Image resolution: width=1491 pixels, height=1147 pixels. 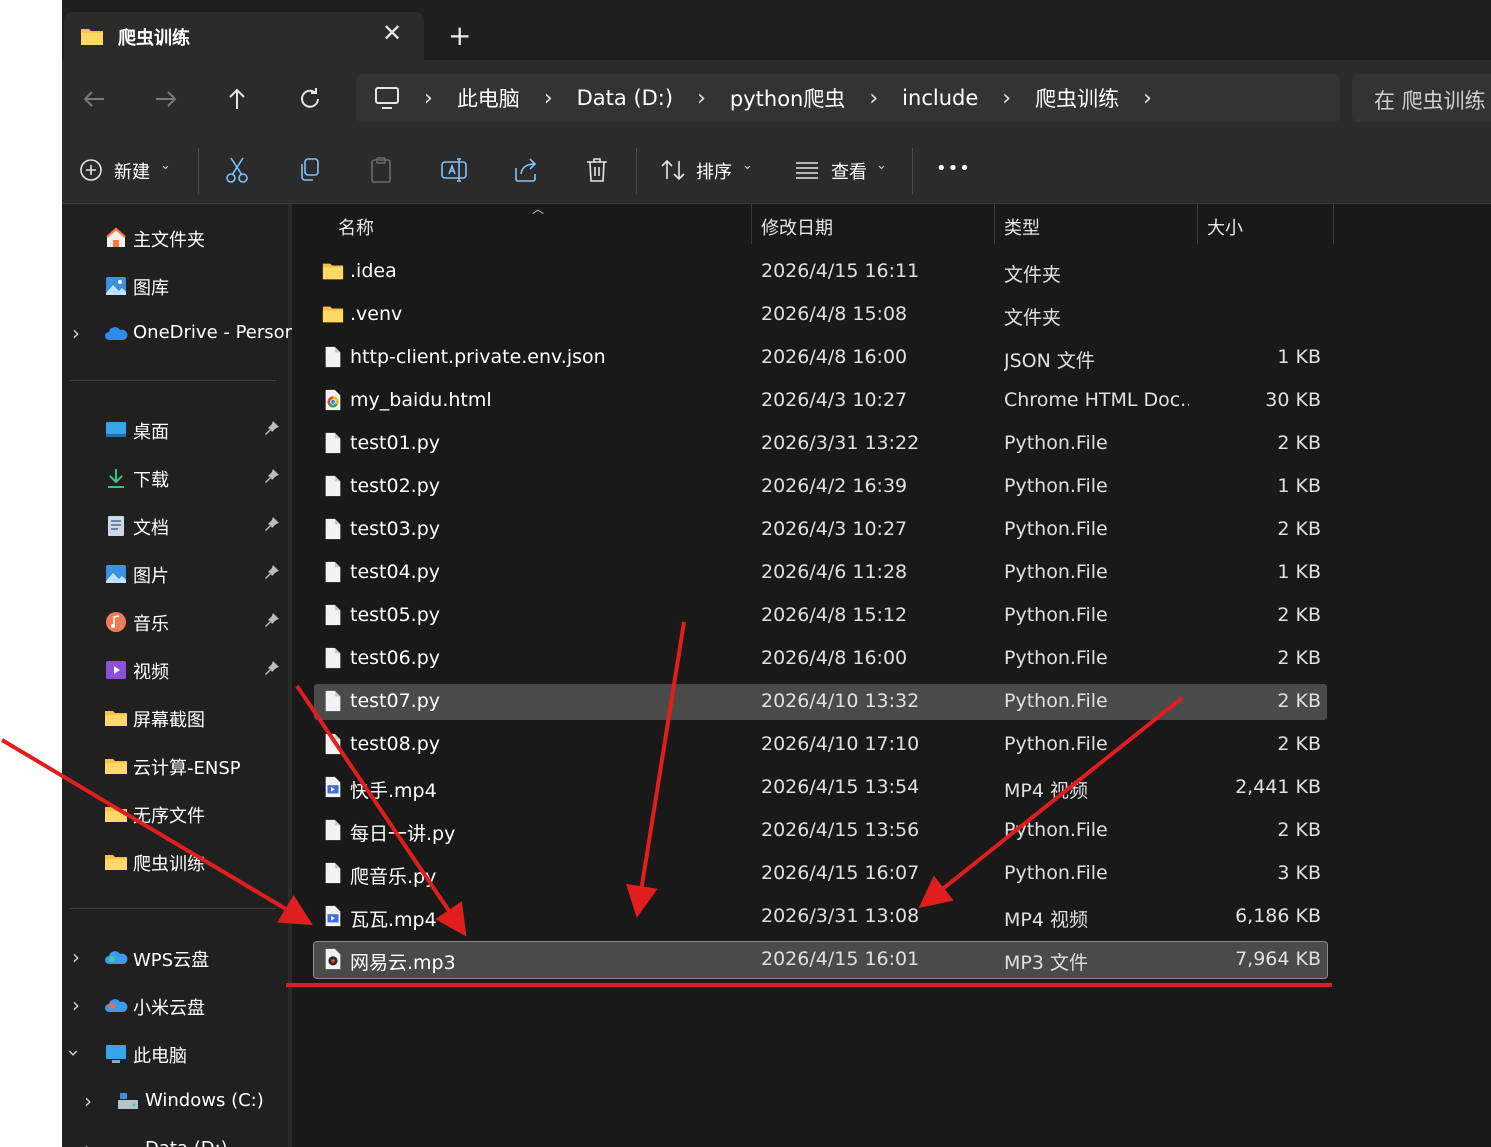 I want to click on breadcrumb-include: include, so click(x=940, y=98).